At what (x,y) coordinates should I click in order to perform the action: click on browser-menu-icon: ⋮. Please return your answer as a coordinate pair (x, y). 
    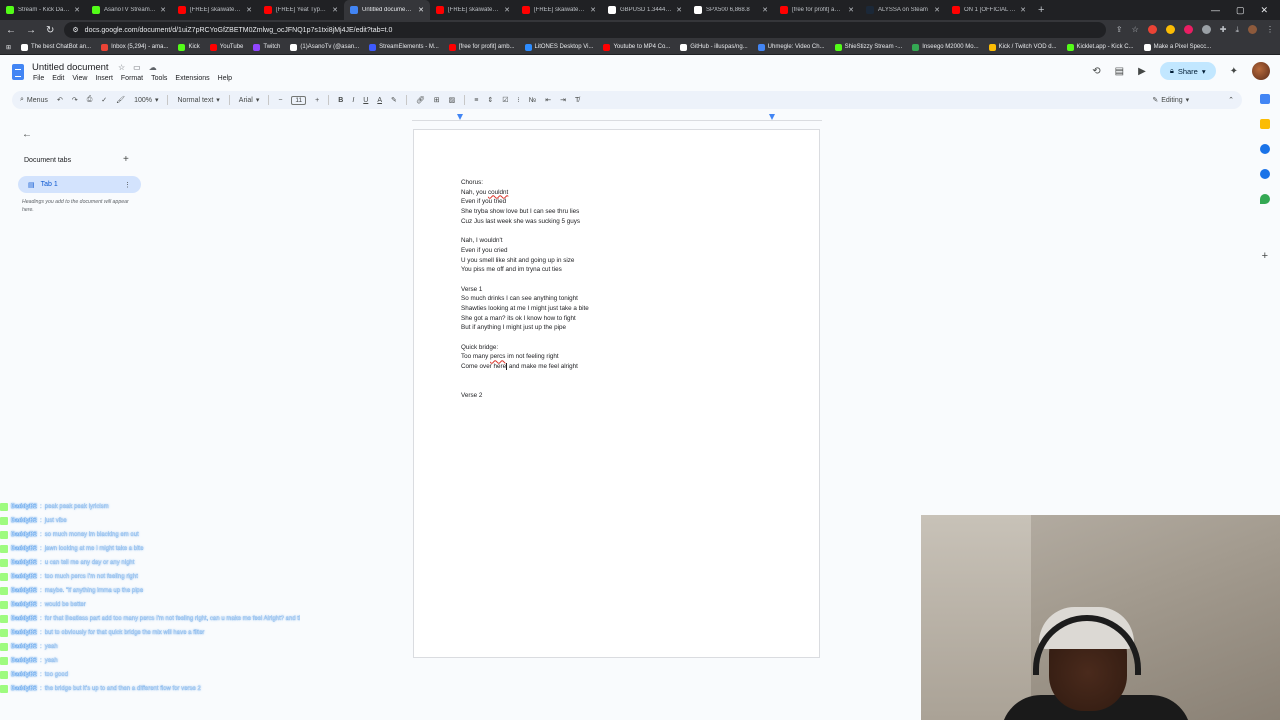
    Looking at the image, I should click on (1270, 30).